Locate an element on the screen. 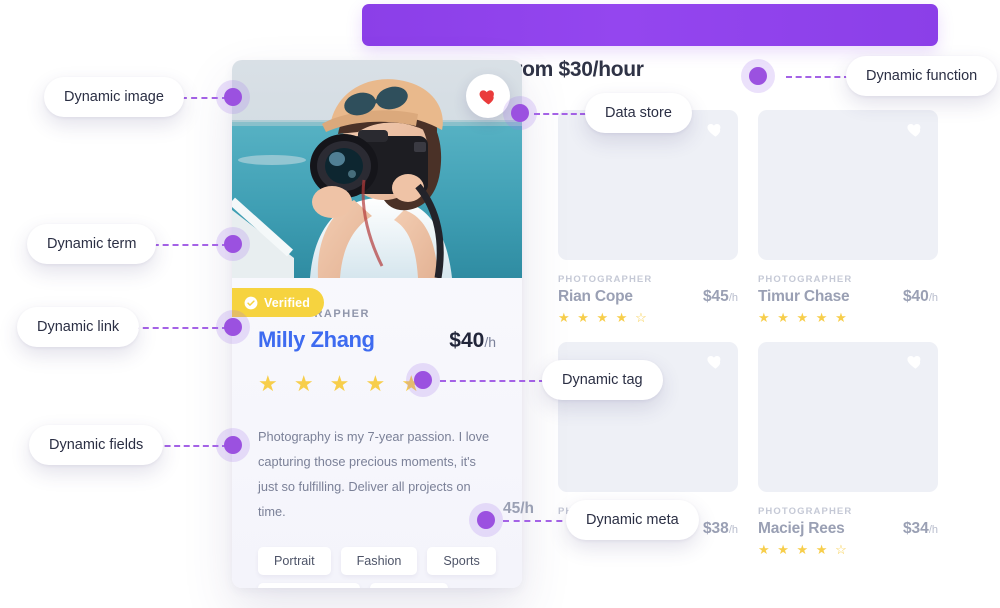 Image resolution: width=1000 pixels, height=608 pixels. tag-chip: Portrait is located at coordinates (294, 560).